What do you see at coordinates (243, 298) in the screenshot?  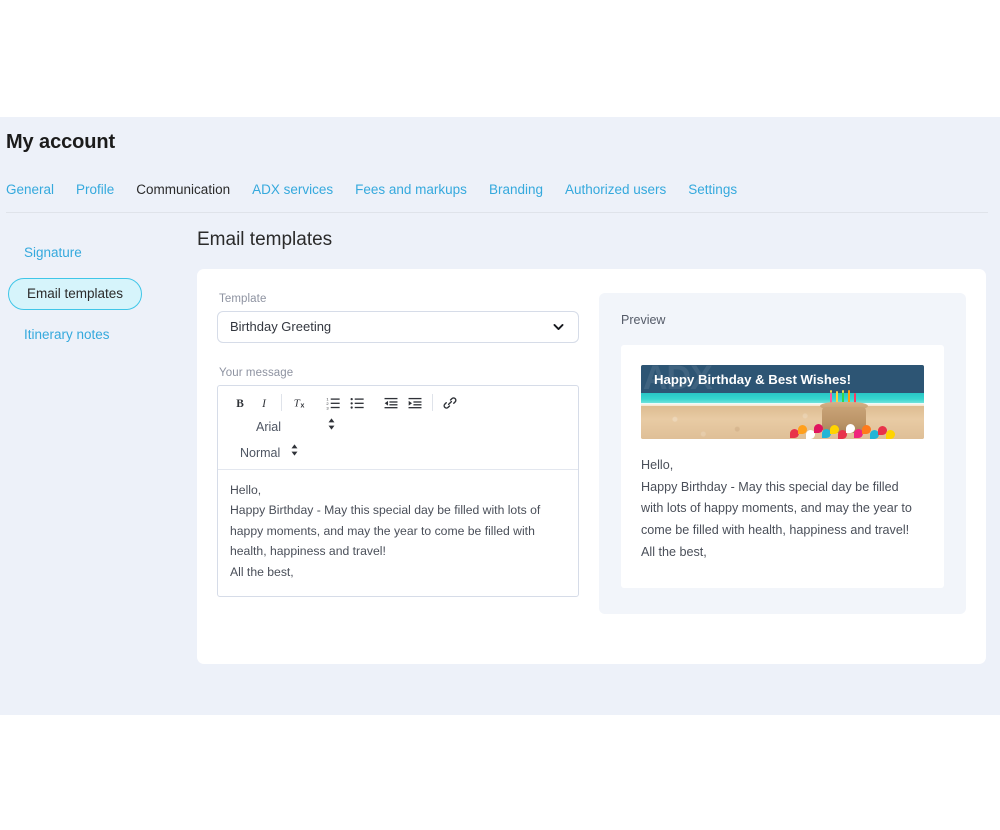 I see `template-field-label: Template` at bounding box center [243, 298].